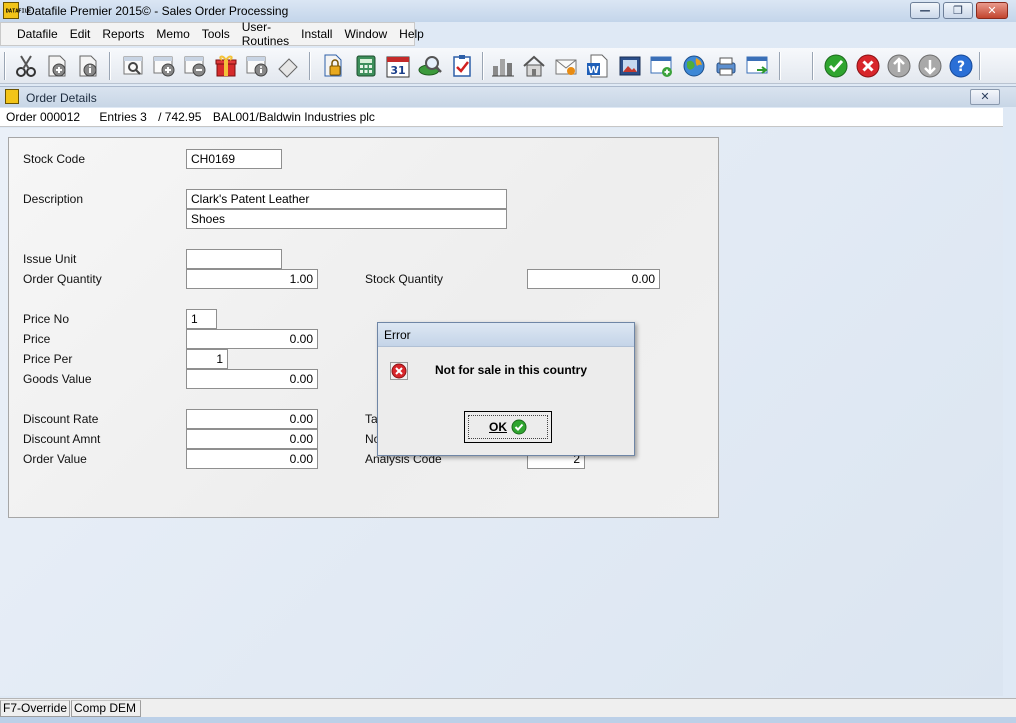 Image resolution: width=1016 pixels, height=723 pixels. I want to click on bar-chart-icon, so click(503, 66).